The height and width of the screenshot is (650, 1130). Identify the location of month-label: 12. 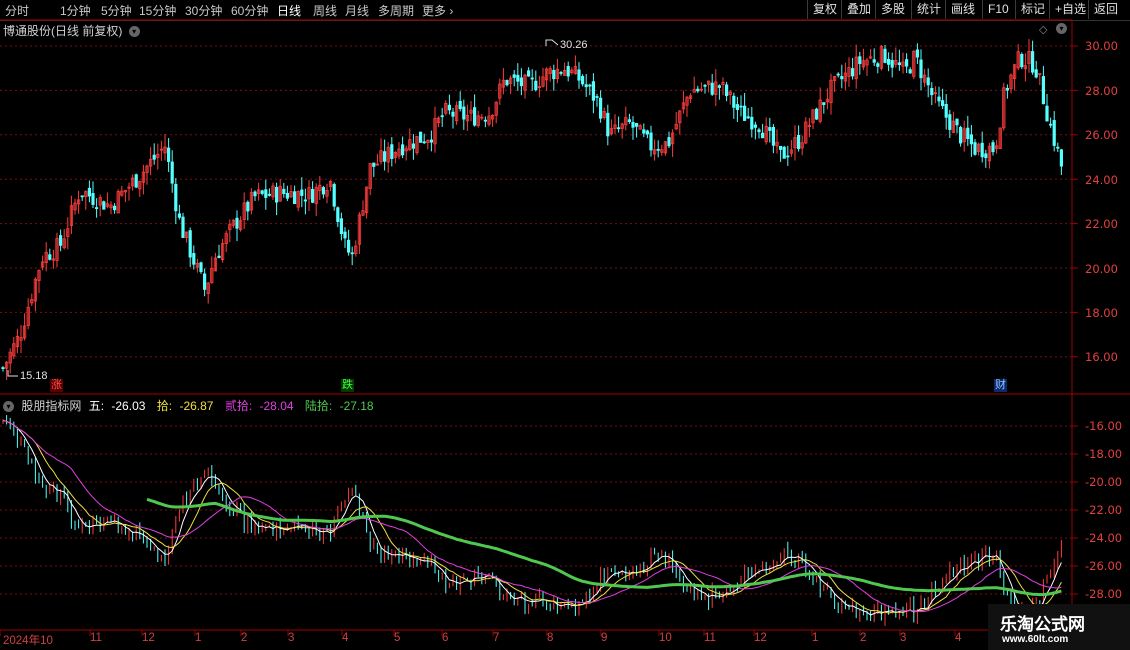
(148, 638).